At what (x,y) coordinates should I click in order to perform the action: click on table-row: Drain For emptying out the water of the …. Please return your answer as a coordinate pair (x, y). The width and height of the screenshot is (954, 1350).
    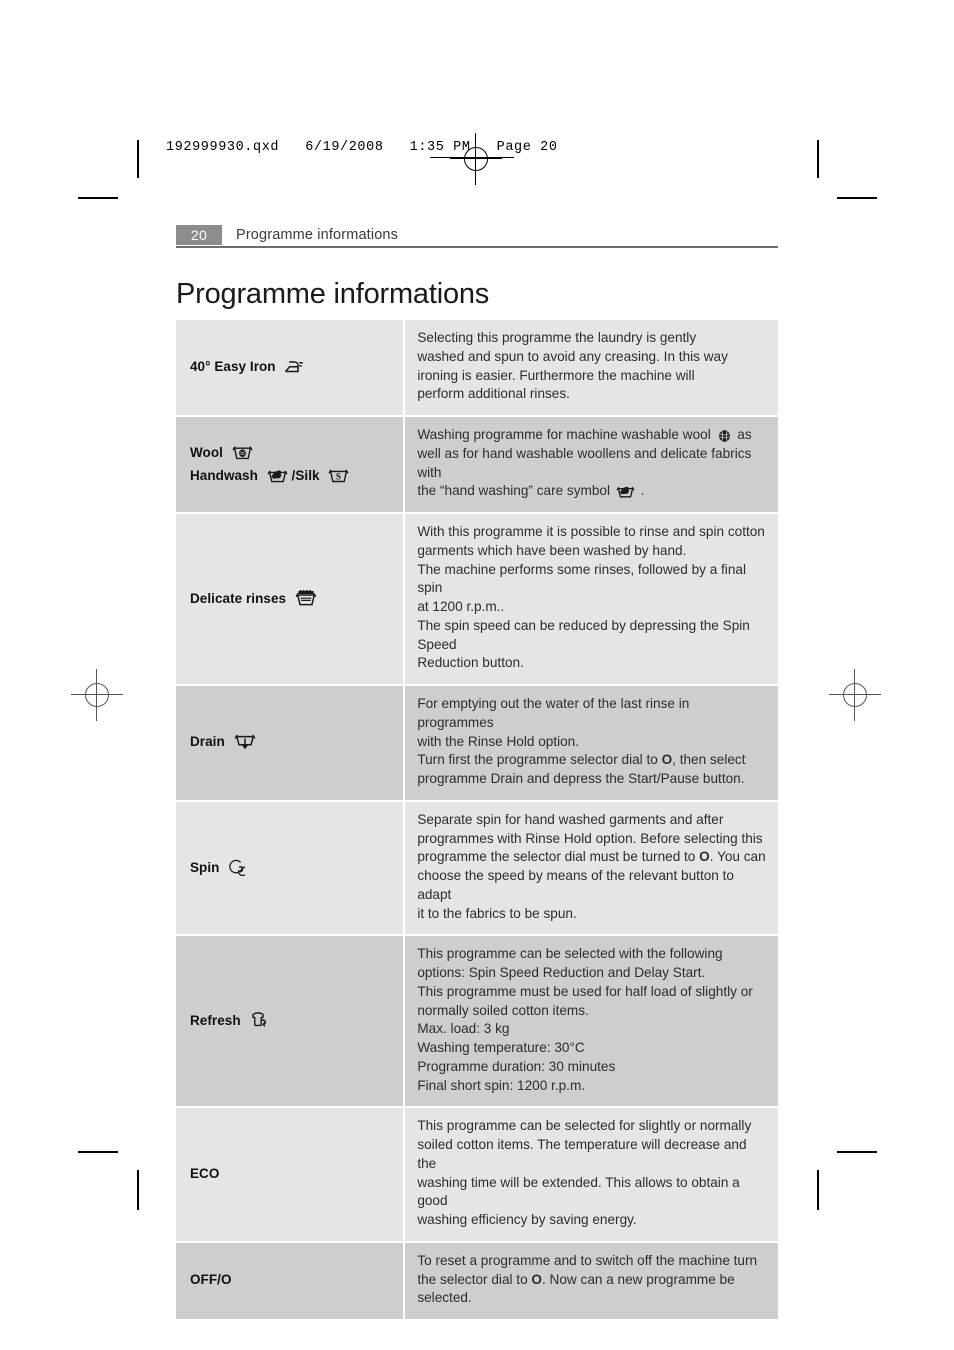
    Looking at the image, I should click on (477, 743).